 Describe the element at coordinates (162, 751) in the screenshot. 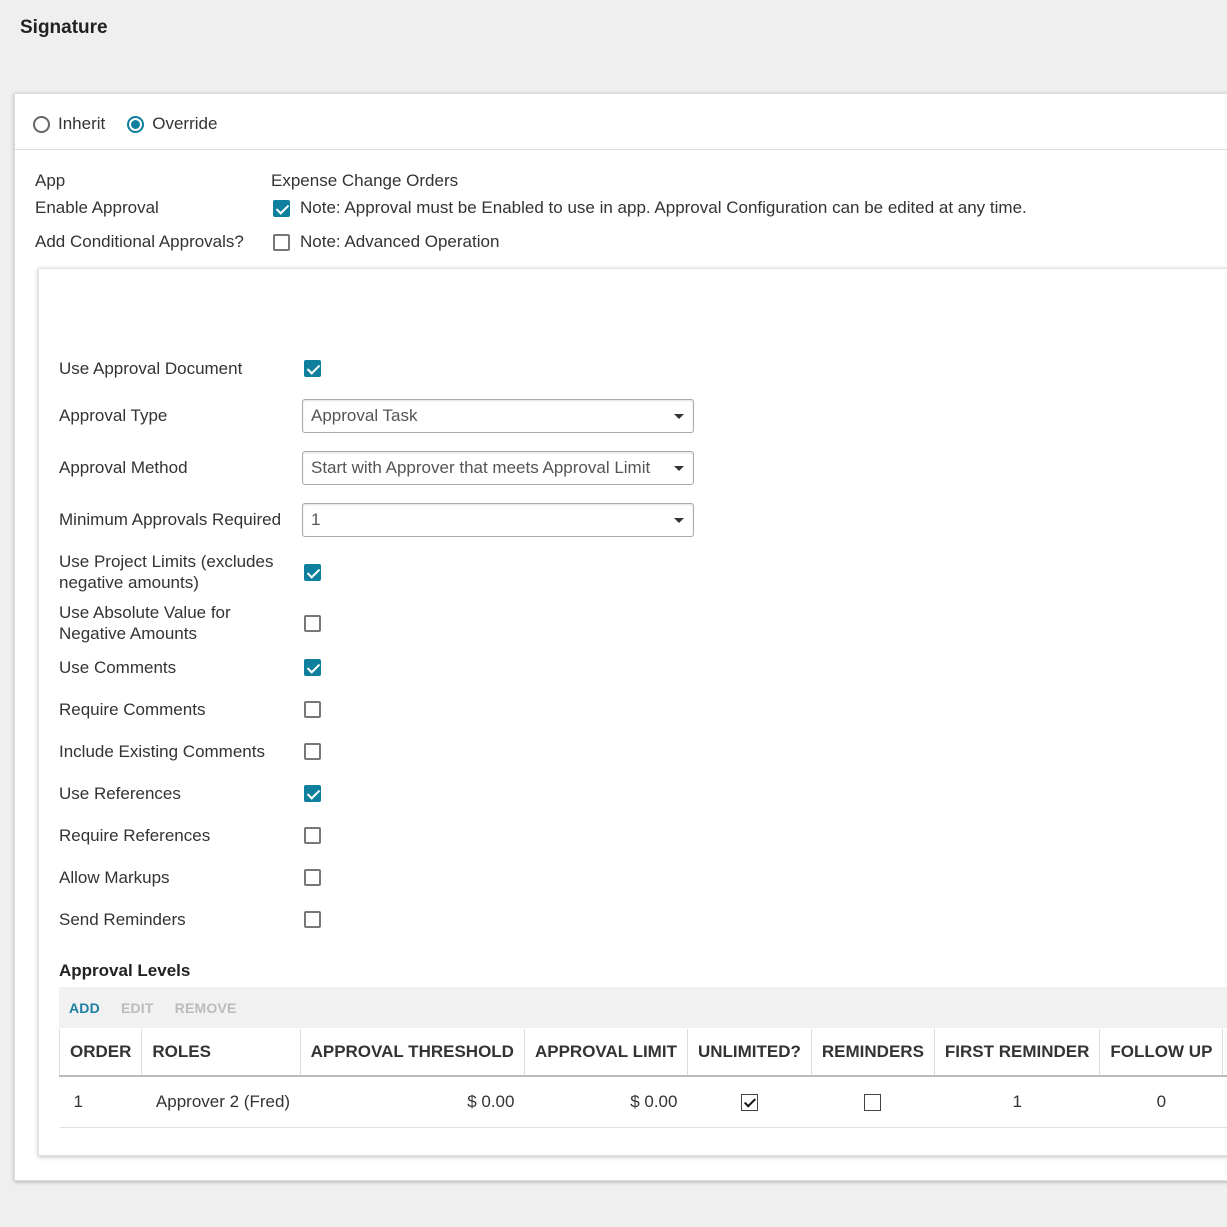

I see `include-existing-comments-label: Include Existing Comments` at that location.